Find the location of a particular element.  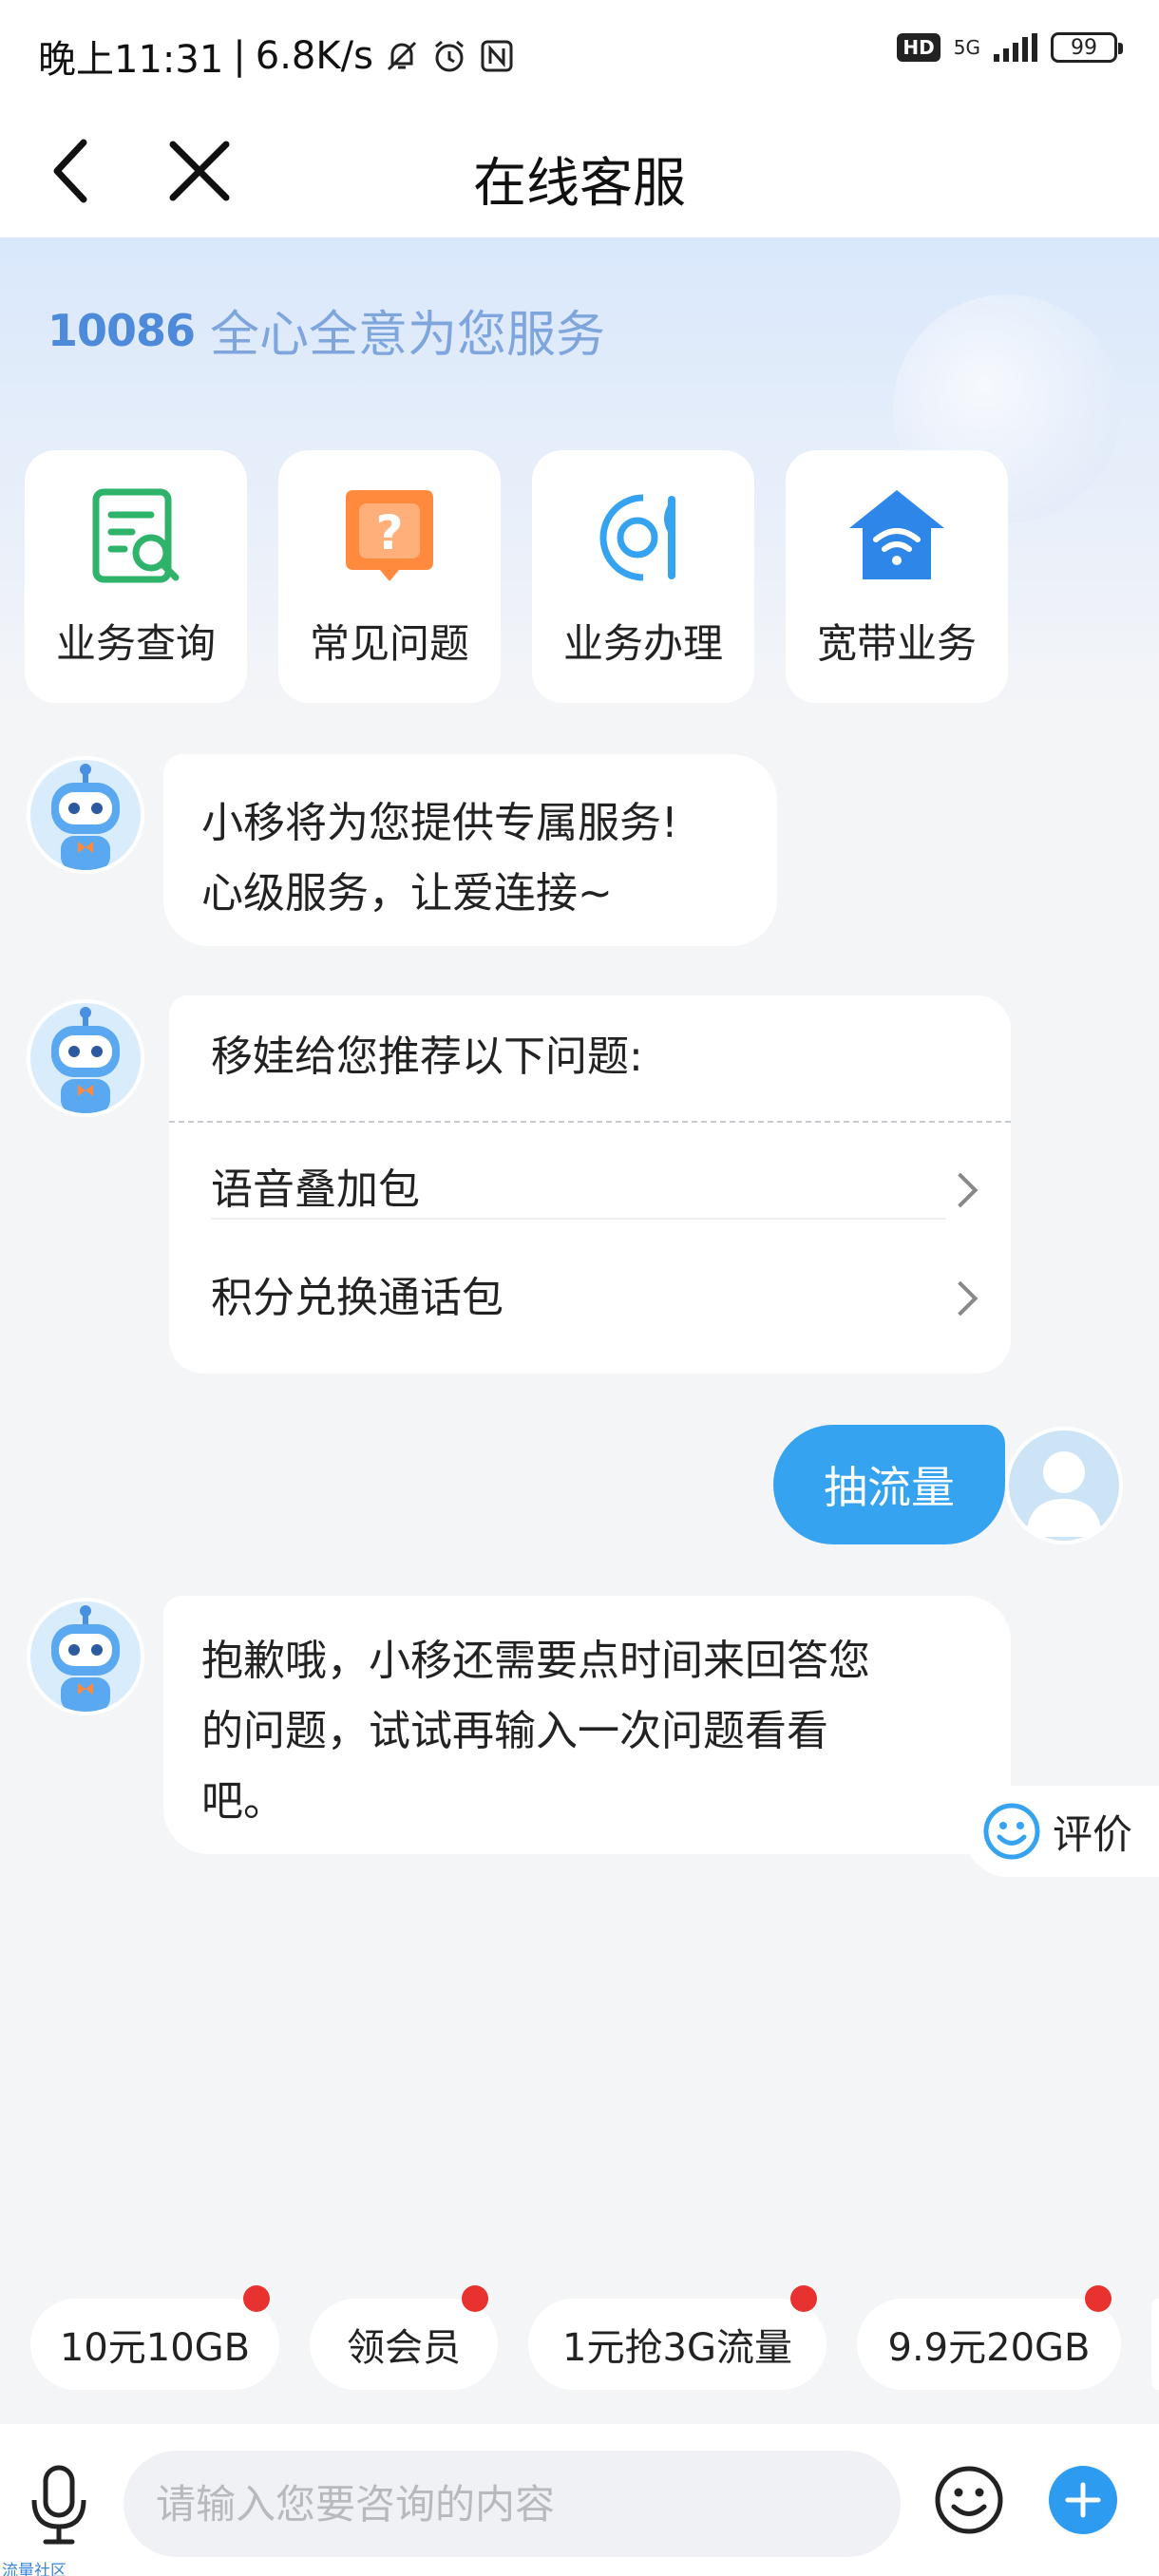

brand-logo: 10086 全心全意为您服务 is located at coordinates (326, 330).